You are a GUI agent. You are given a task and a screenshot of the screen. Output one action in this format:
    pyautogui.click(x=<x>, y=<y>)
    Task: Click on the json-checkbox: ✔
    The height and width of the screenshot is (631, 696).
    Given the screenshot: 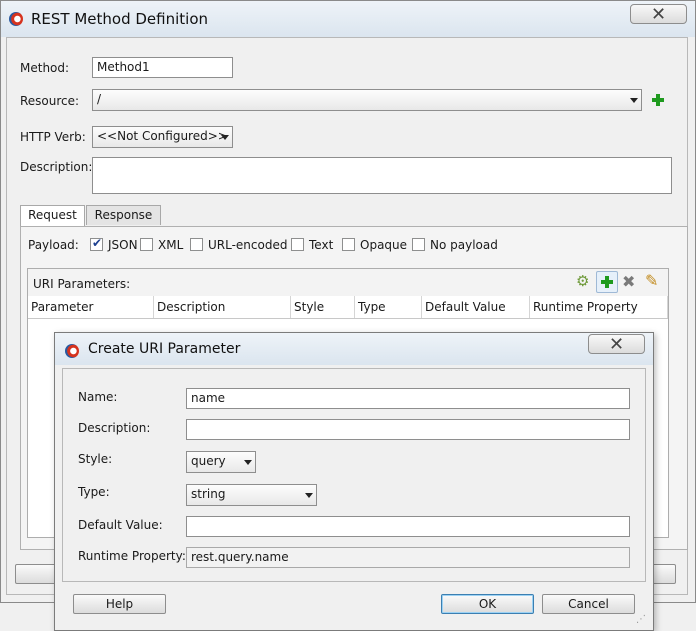 What is the action you would take?
    pyautogui.click(x=96, y=243)
    